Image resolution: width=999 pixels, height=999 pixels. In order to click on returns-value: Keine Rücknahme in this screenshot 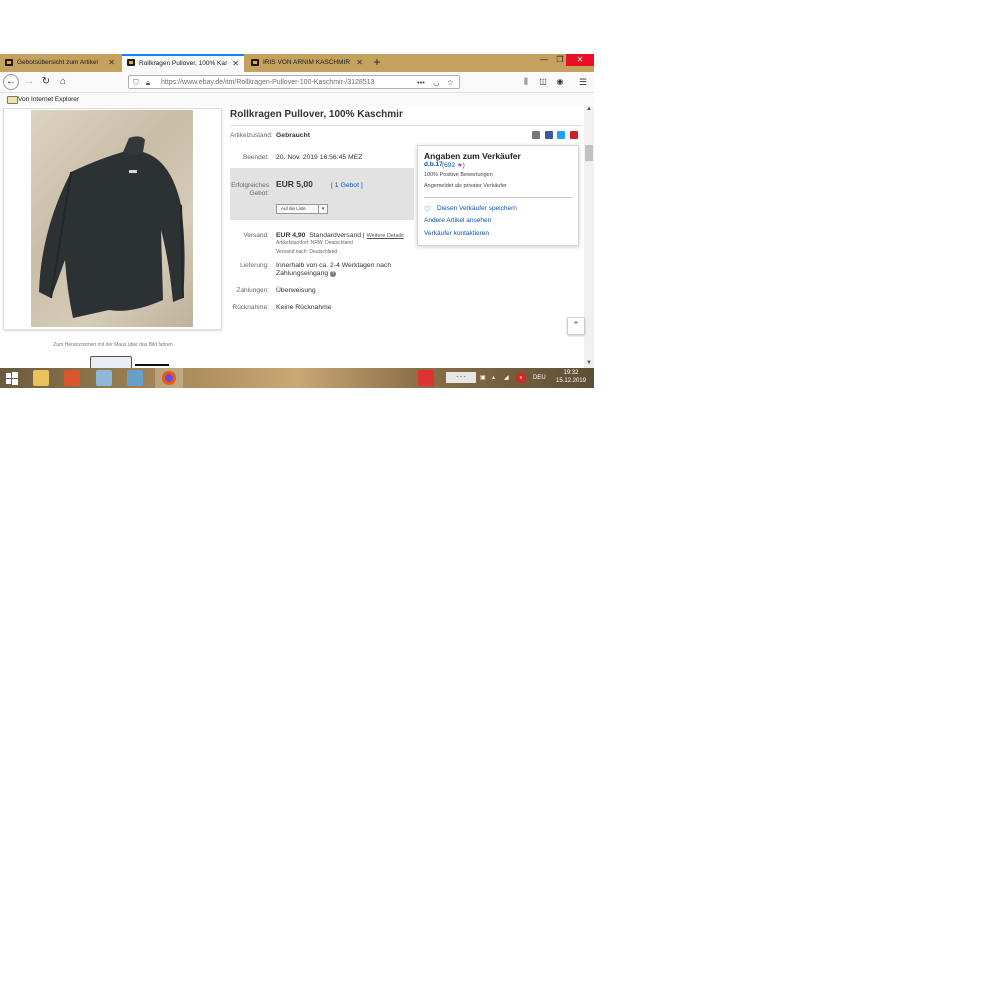, I will do `click(304, 307)`.